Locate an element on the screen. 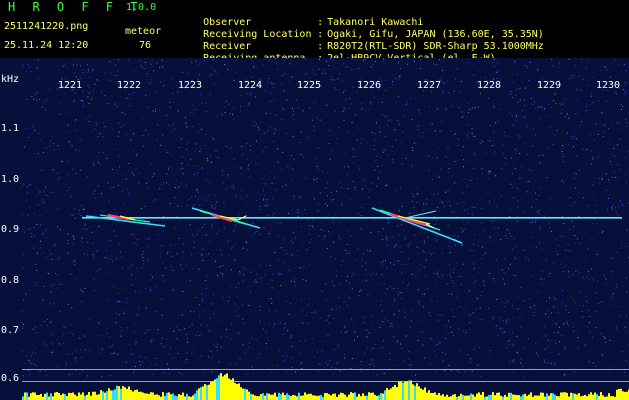 The width and height of the screenshot is (629, 400). x-tick-label: 1229 is located at coordinates (549, 85).